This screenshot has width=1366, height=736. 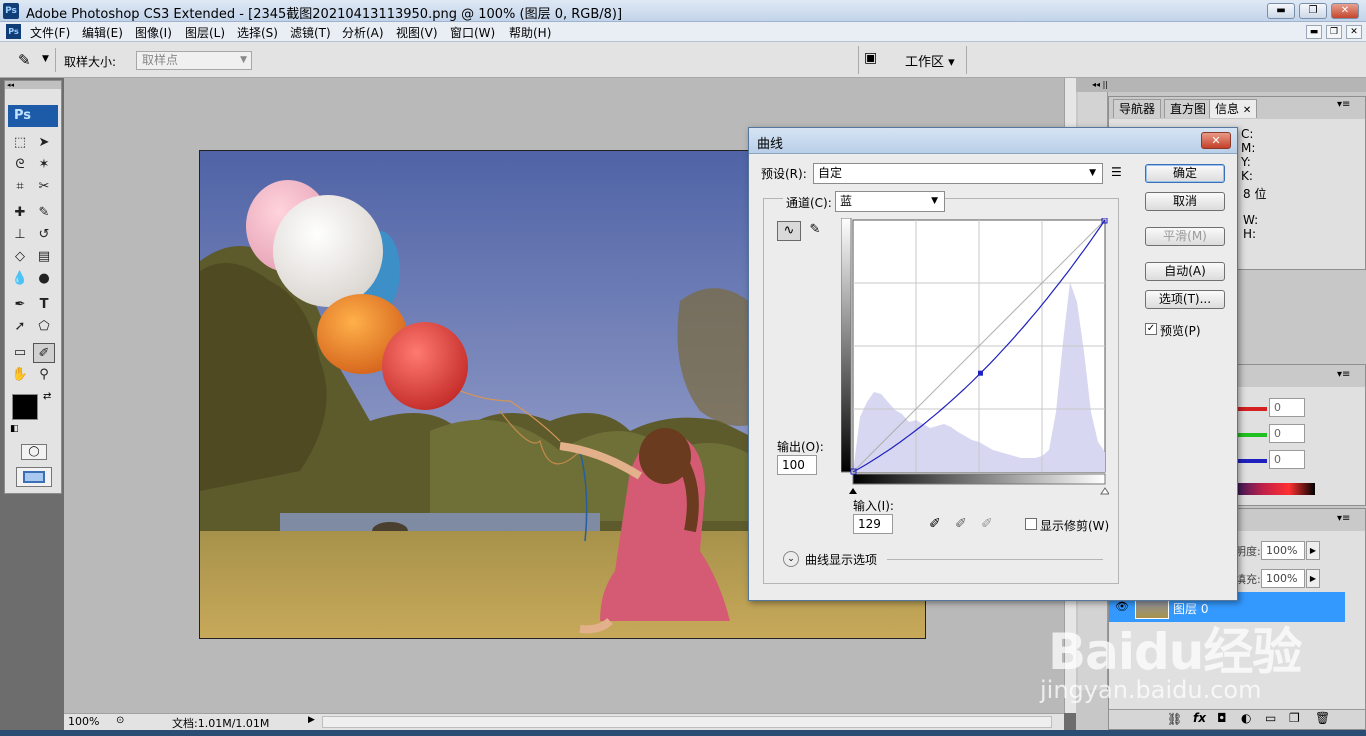 I want to click on adjustment-layer-icon: ◐, so click(x=1246, y=718).